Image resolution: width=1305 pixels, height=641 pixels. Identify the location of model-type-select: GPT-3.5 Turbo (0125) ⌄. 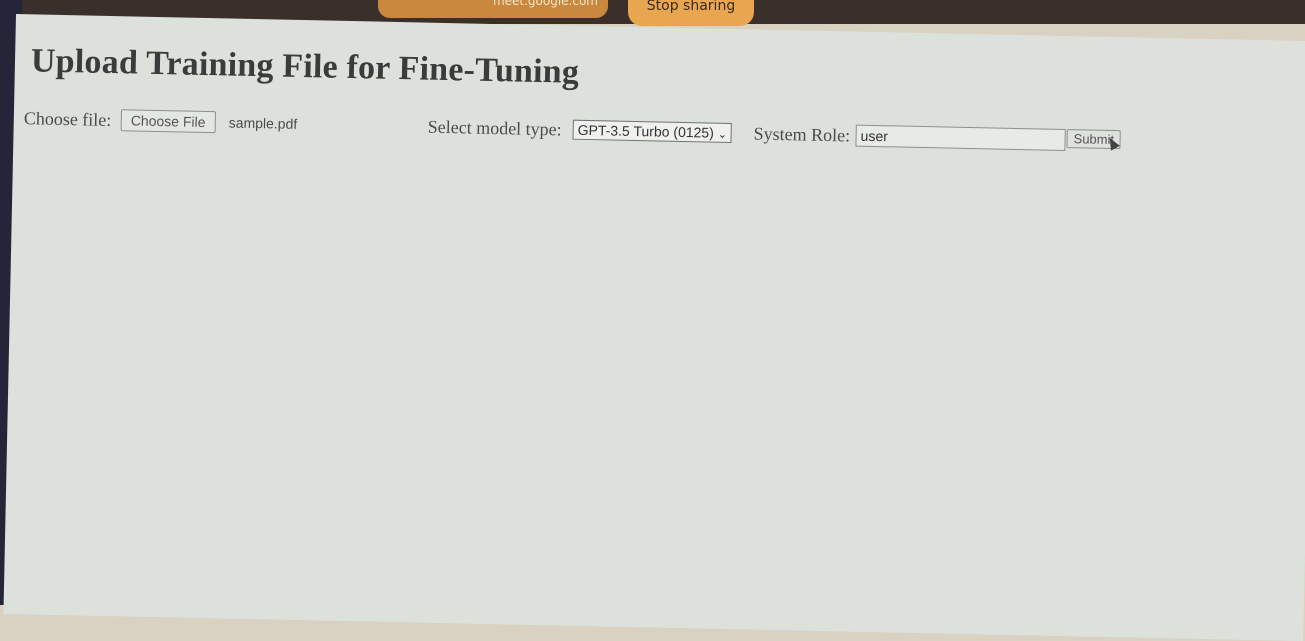
(652, 131).